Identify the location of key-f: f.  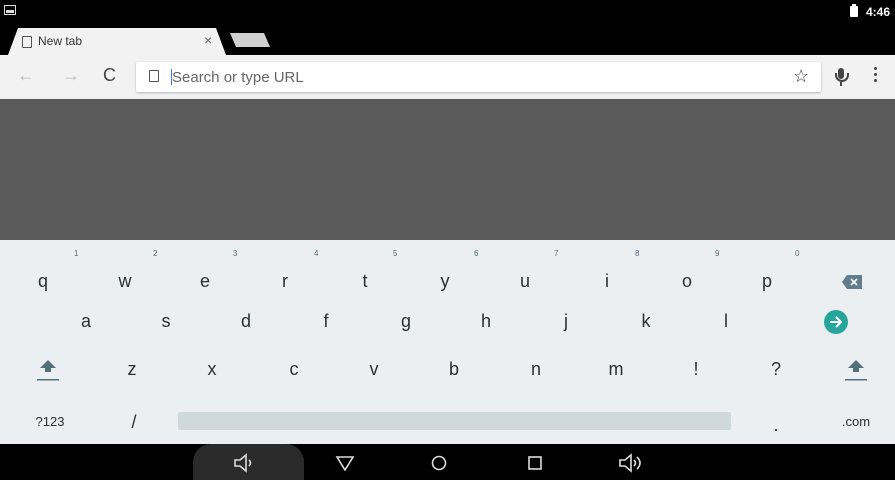
(326, 321).